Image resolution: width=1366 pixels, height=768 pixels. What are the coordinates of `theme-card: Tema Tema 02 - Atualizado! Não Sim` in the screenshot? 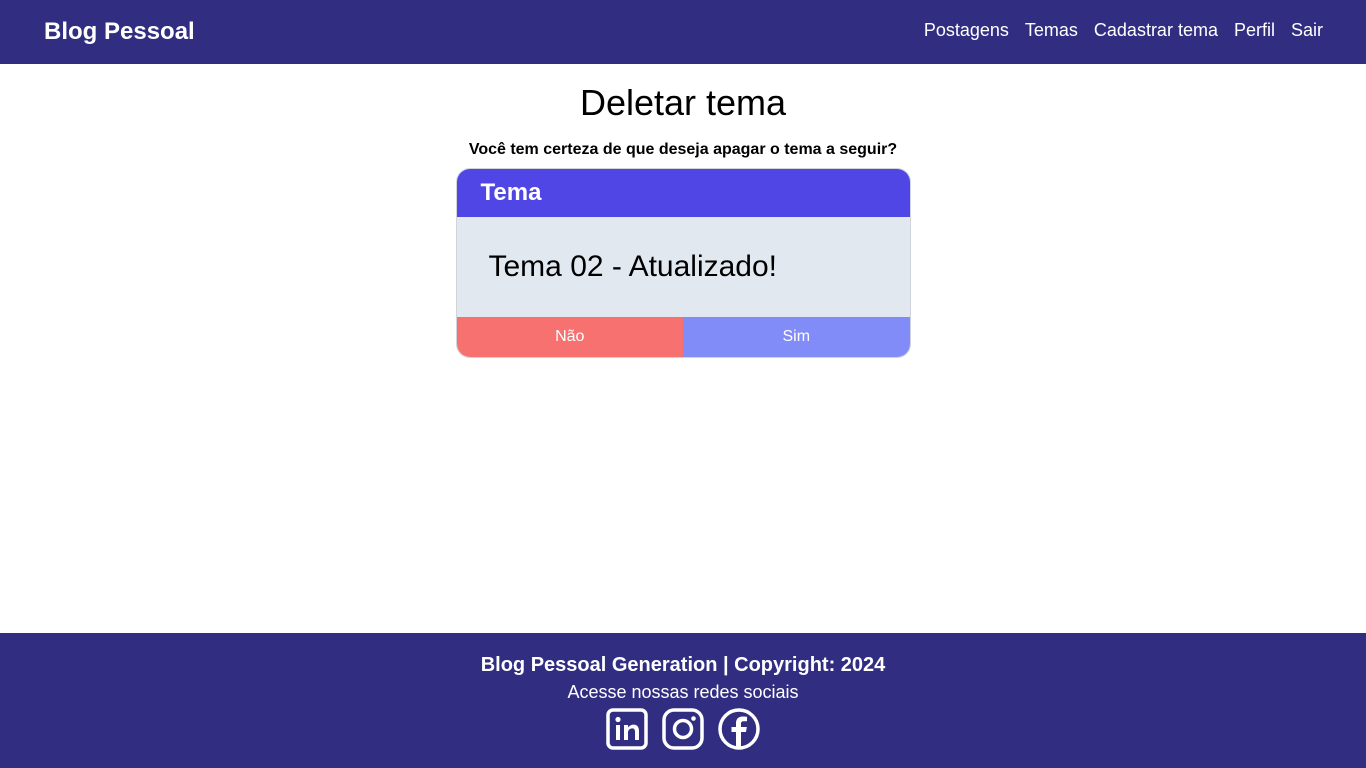 It's located at (683, 263).